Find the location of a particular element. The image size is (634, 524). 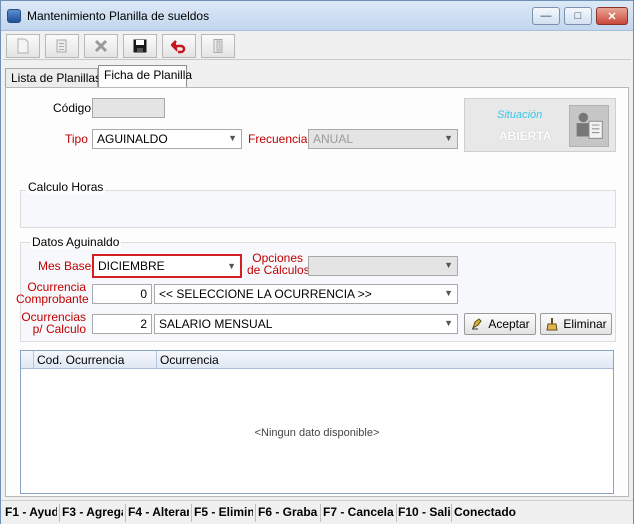

ocurrencia-comprobante-value: << SELECCIONE LA OCURRENCIA >> is located at coordinates (265, 294).